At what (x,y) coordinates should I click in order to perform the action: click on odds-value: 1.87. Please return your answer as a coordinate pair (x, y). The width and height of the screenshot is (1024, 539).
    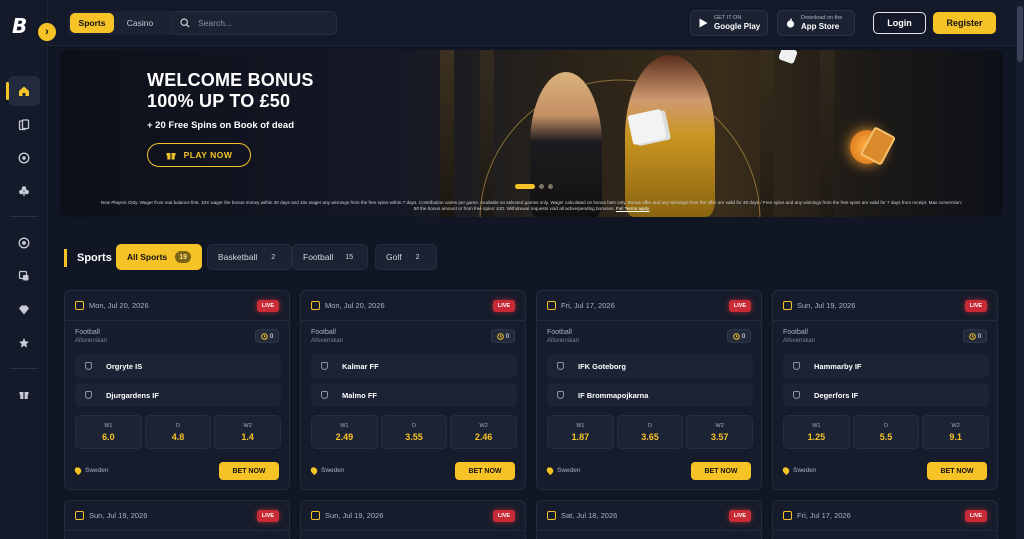
    Looking at the image, I should click on (580, 436).